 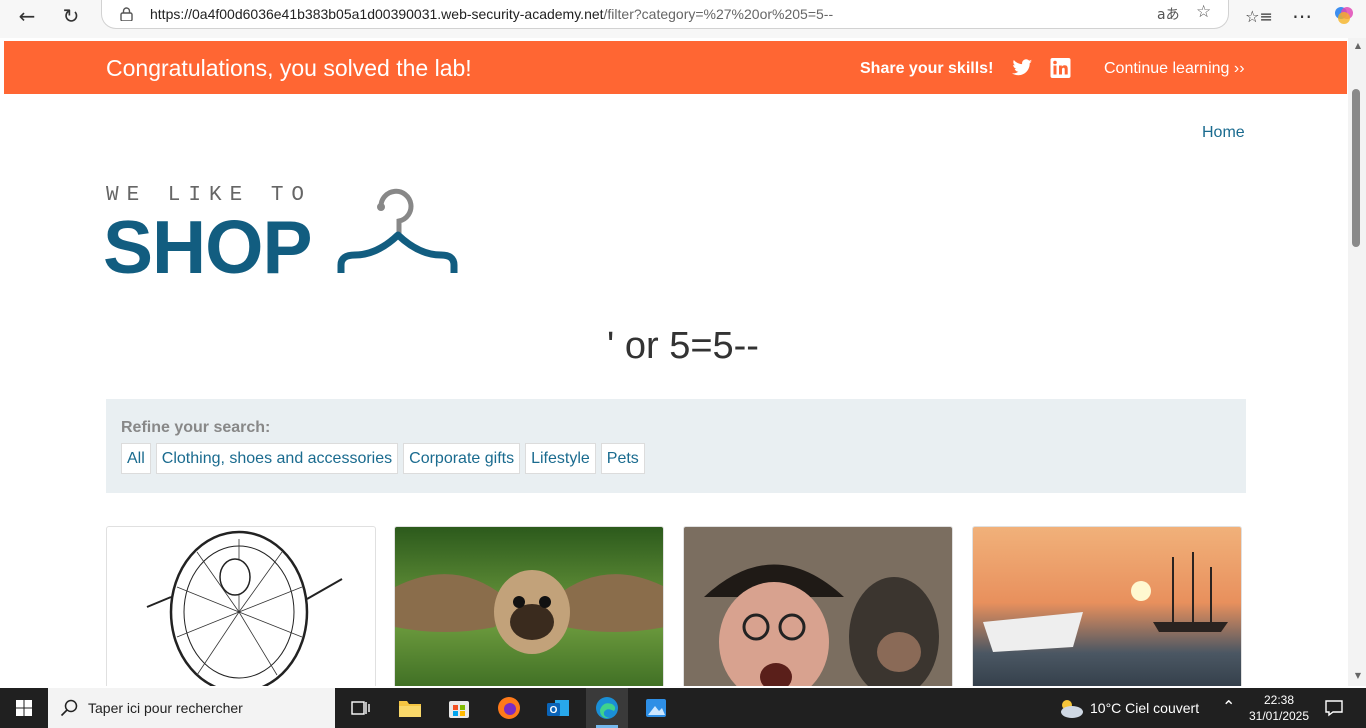 I want to click on continue-learning-link: Continue learning ››, so click(x=1174, y=69).